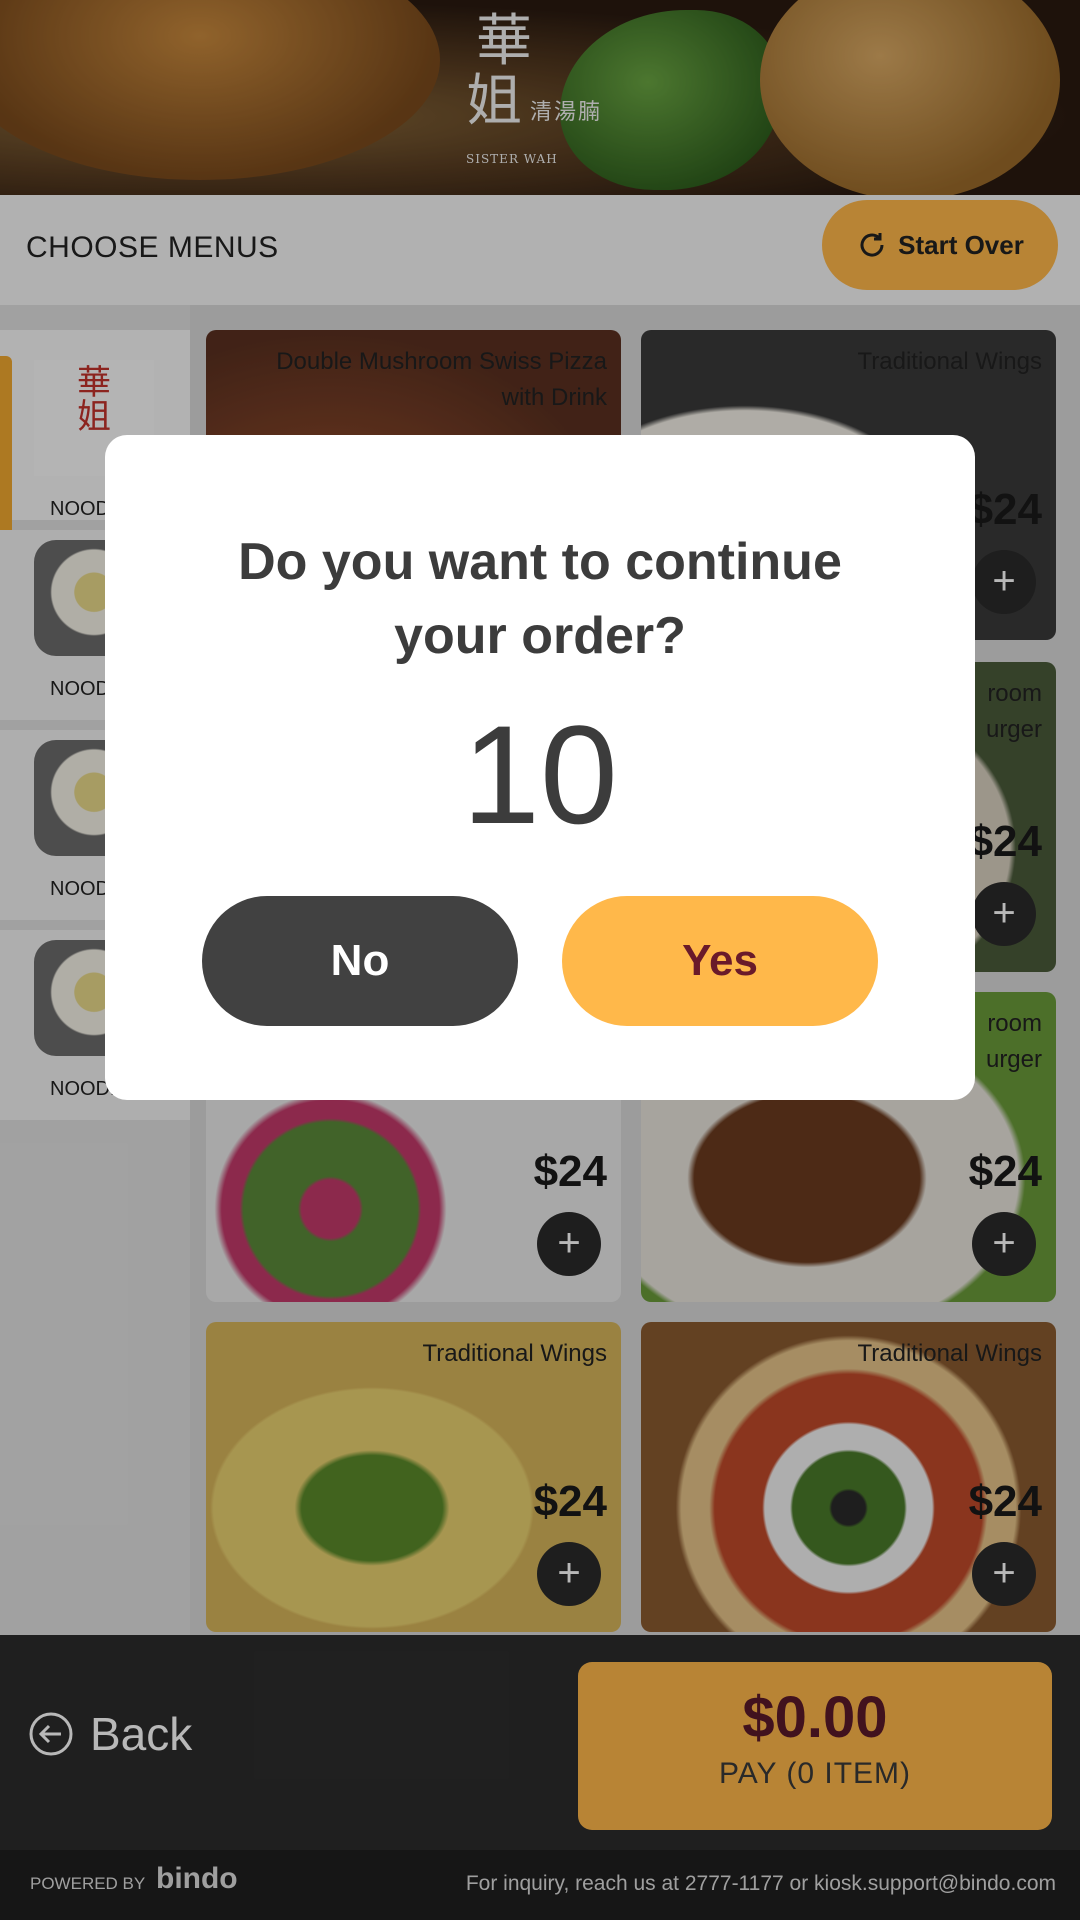 The height and width of the screenshot is (1920, 1080). What do you see at coordinates (540, 599) in the screenshot?
I see `dialog-question: Do you want to continue your order?` at bounding box center [540, 599].